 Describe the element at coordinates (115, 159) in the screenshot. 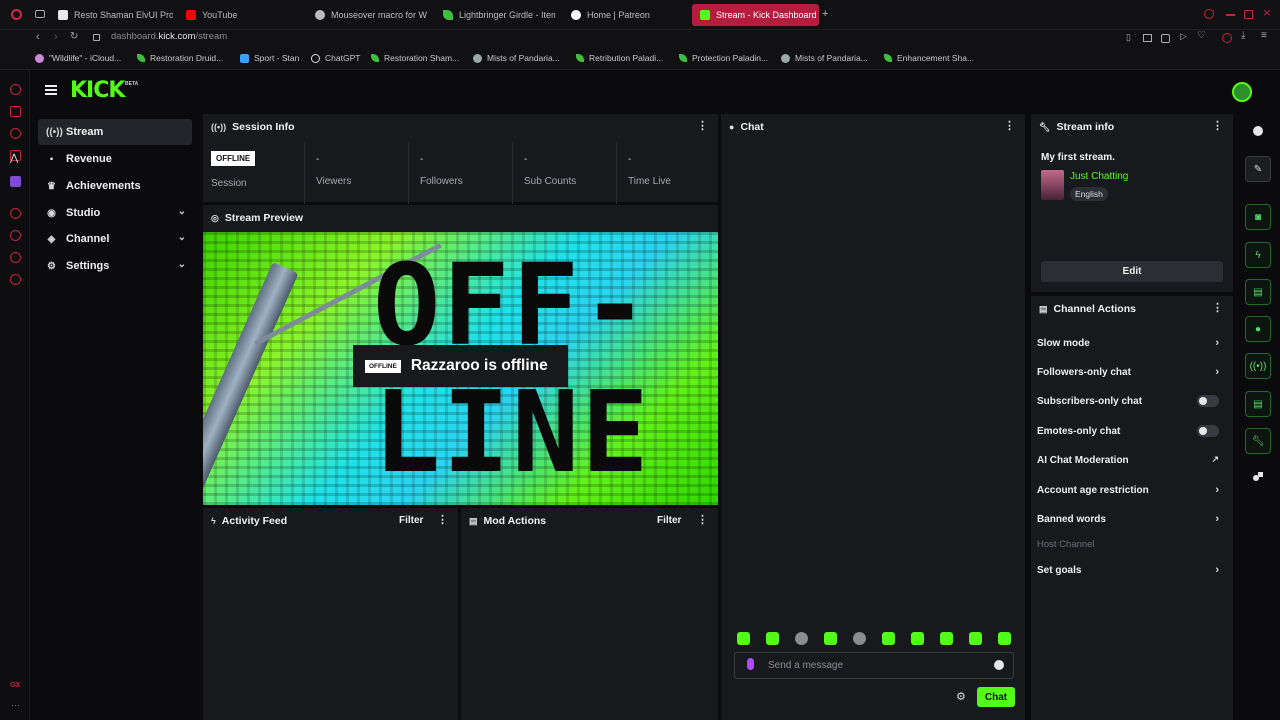

I see `nav-item-revenue: ▪ Revenue` at that location.